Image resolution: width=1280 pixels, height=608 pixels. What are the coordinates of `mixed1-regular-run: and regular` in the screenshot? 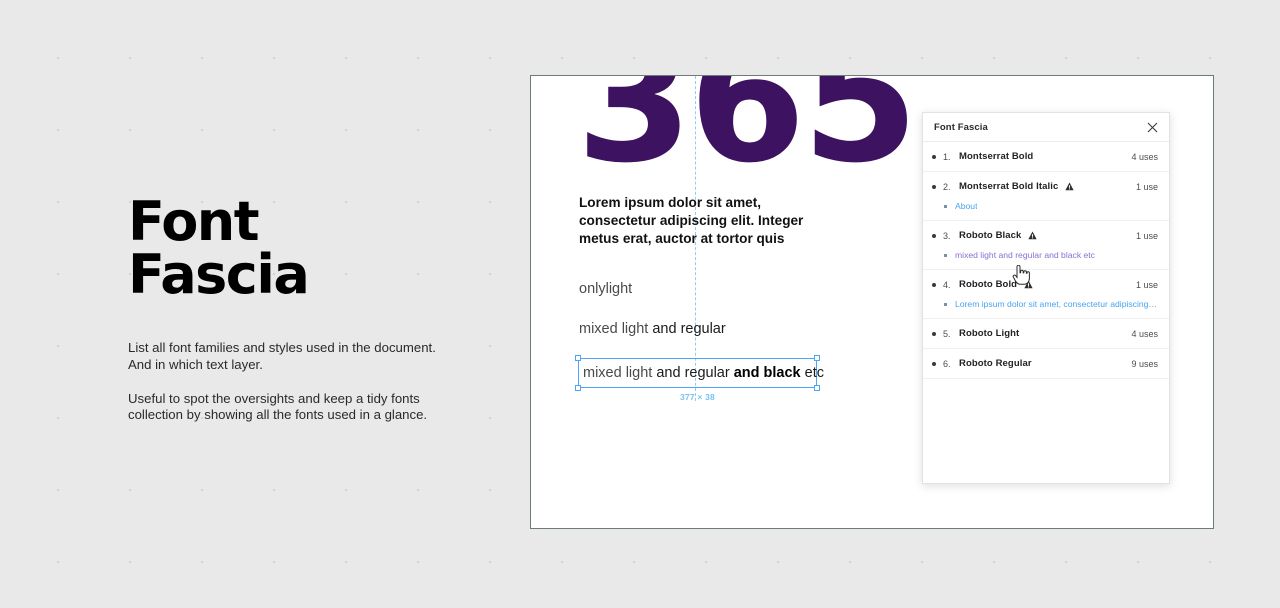 It's located at (689, 329).